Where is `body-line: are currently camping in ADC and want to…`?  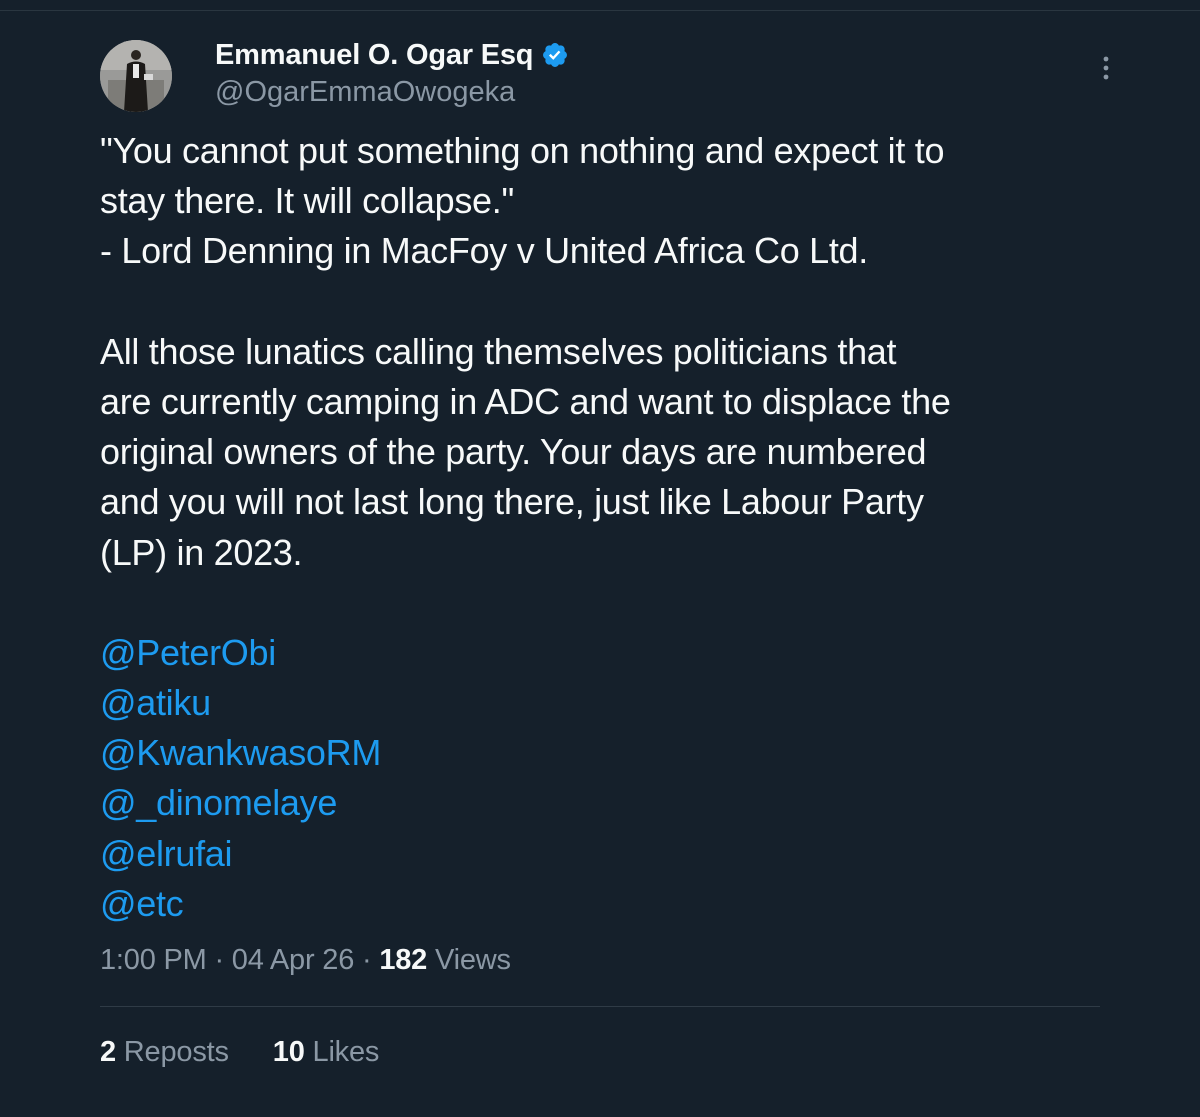 body-line: are currently camping in ADC and want to… is located at coordinates (525, 401).